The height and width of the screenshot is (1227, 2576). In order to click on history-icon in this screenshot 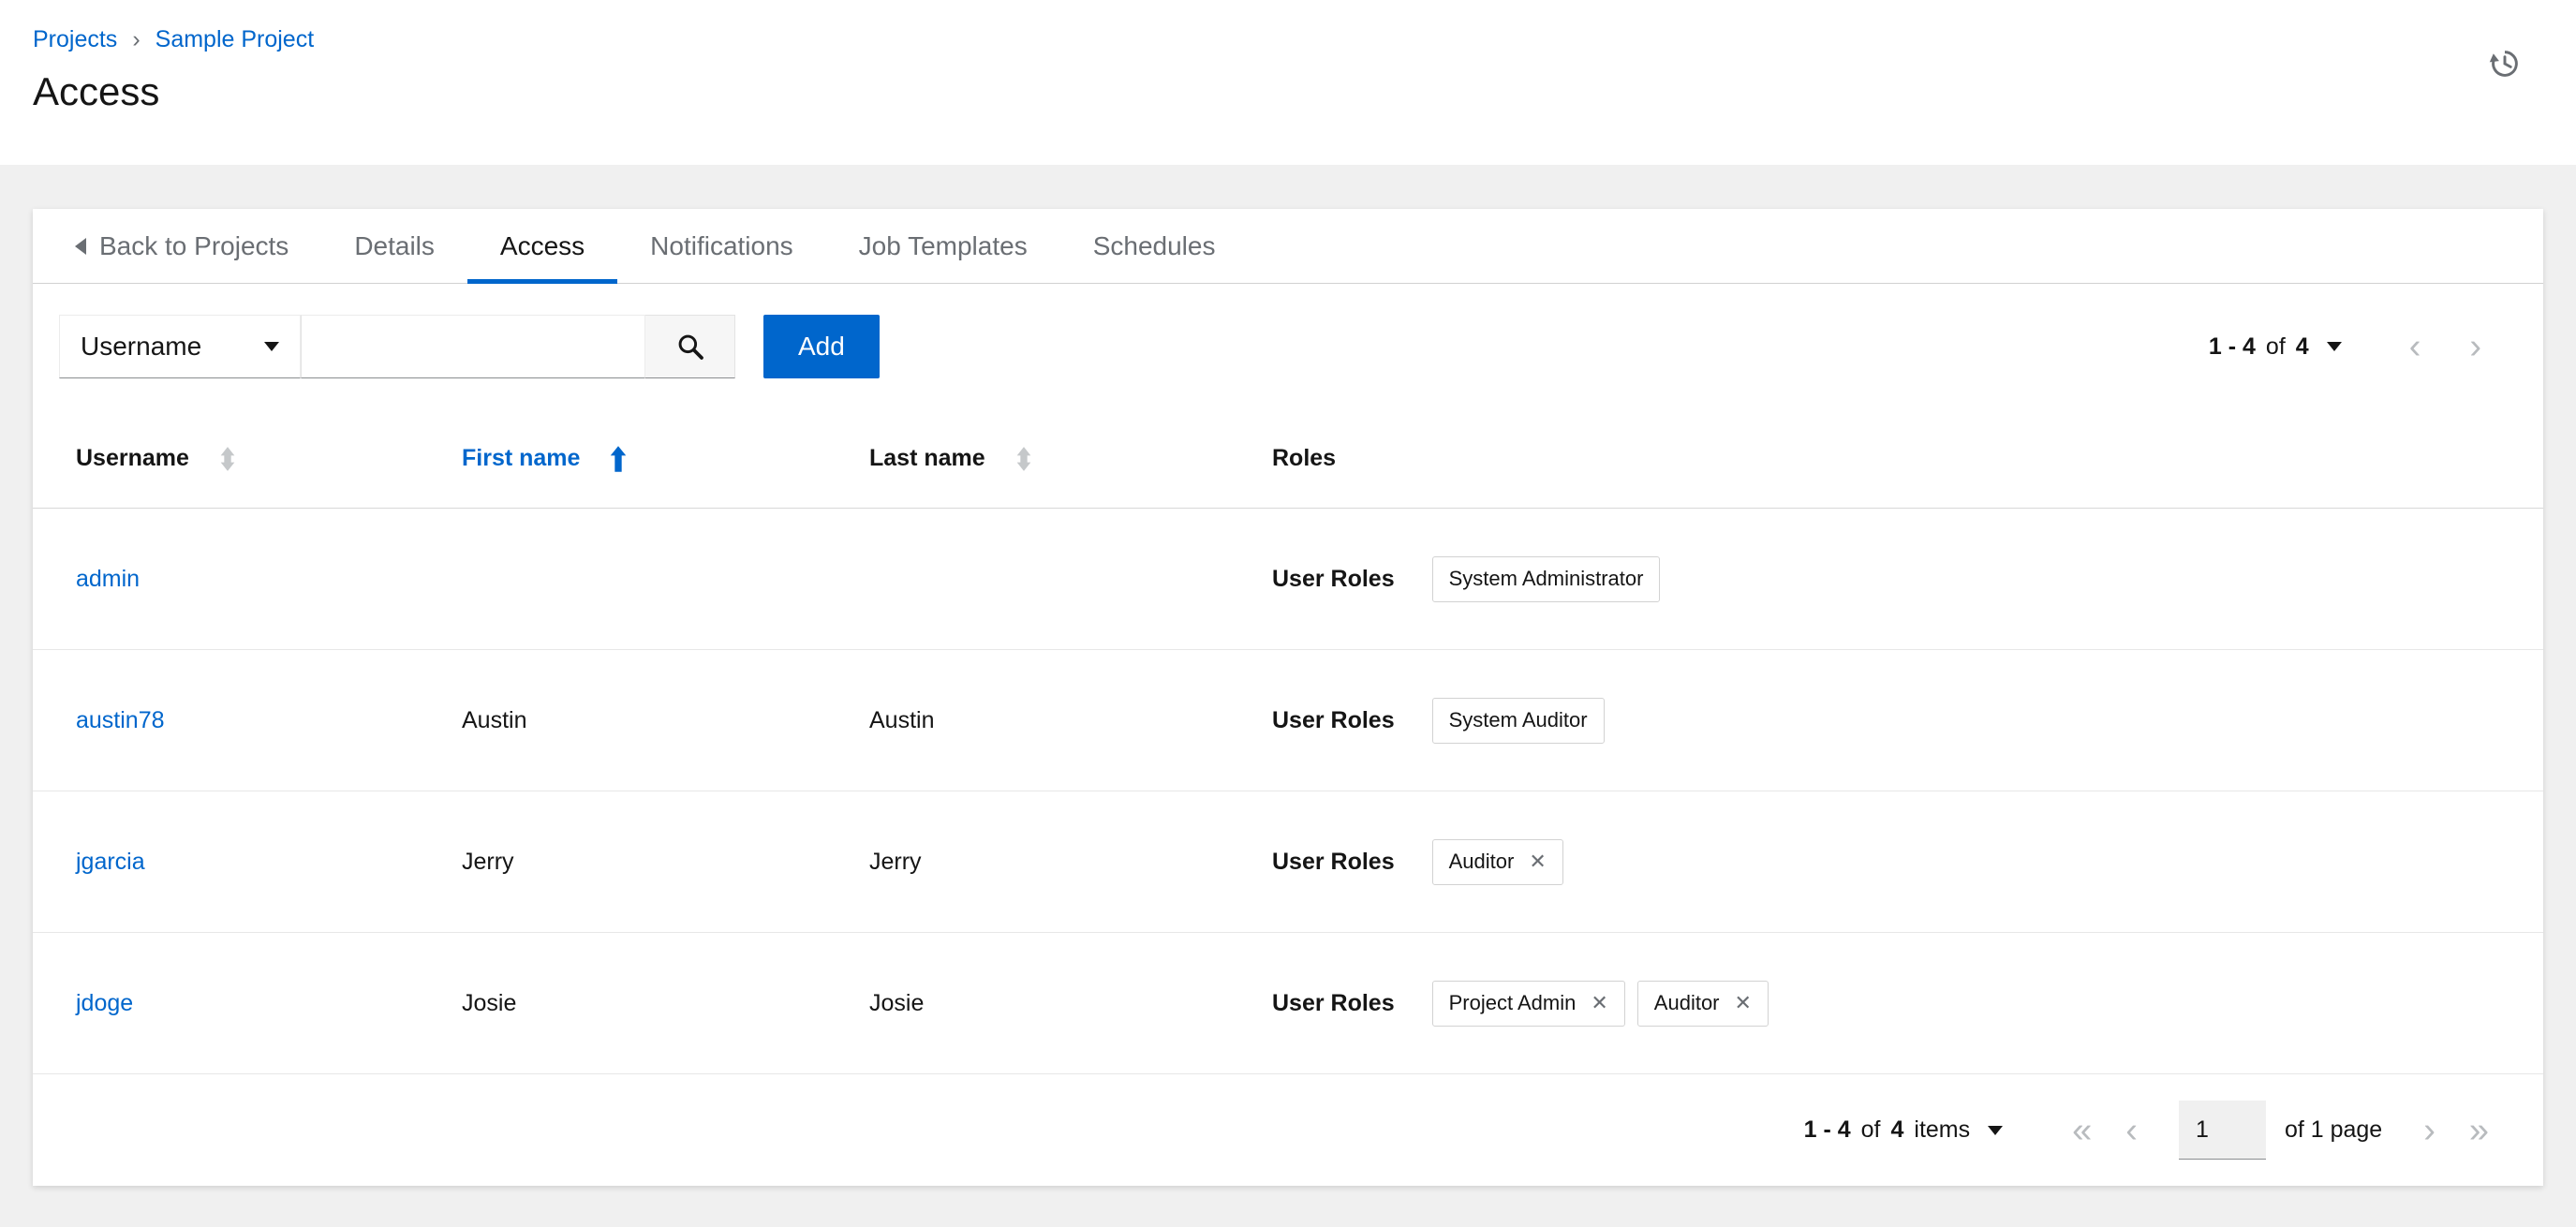, I will do `click(2504, 64)`.